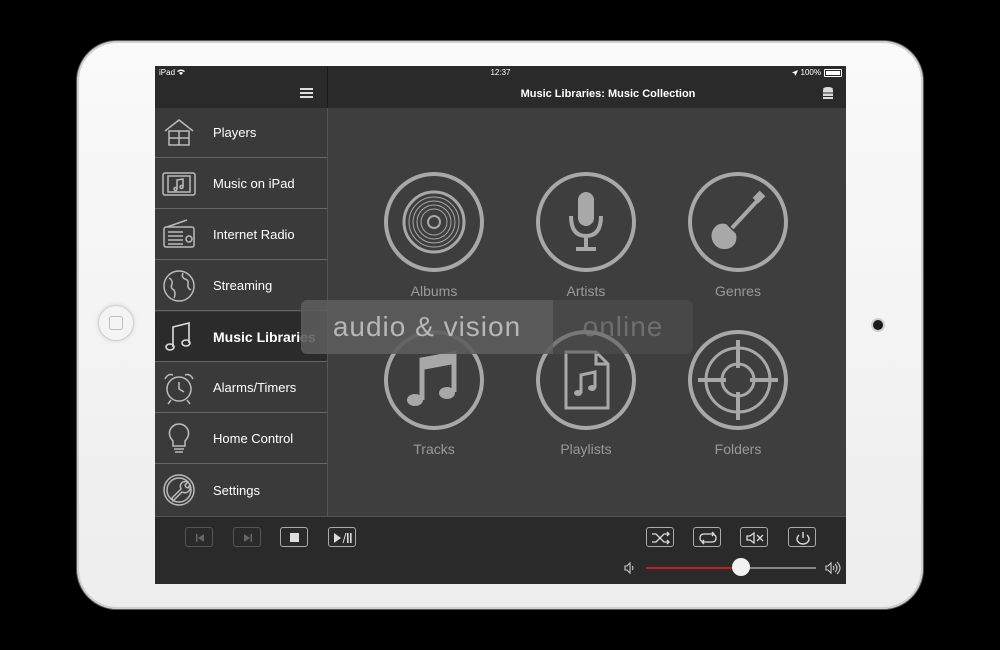 The height and width of the screenshot is (650, 1000). I want to click on playback-bar, so click(500, 550).